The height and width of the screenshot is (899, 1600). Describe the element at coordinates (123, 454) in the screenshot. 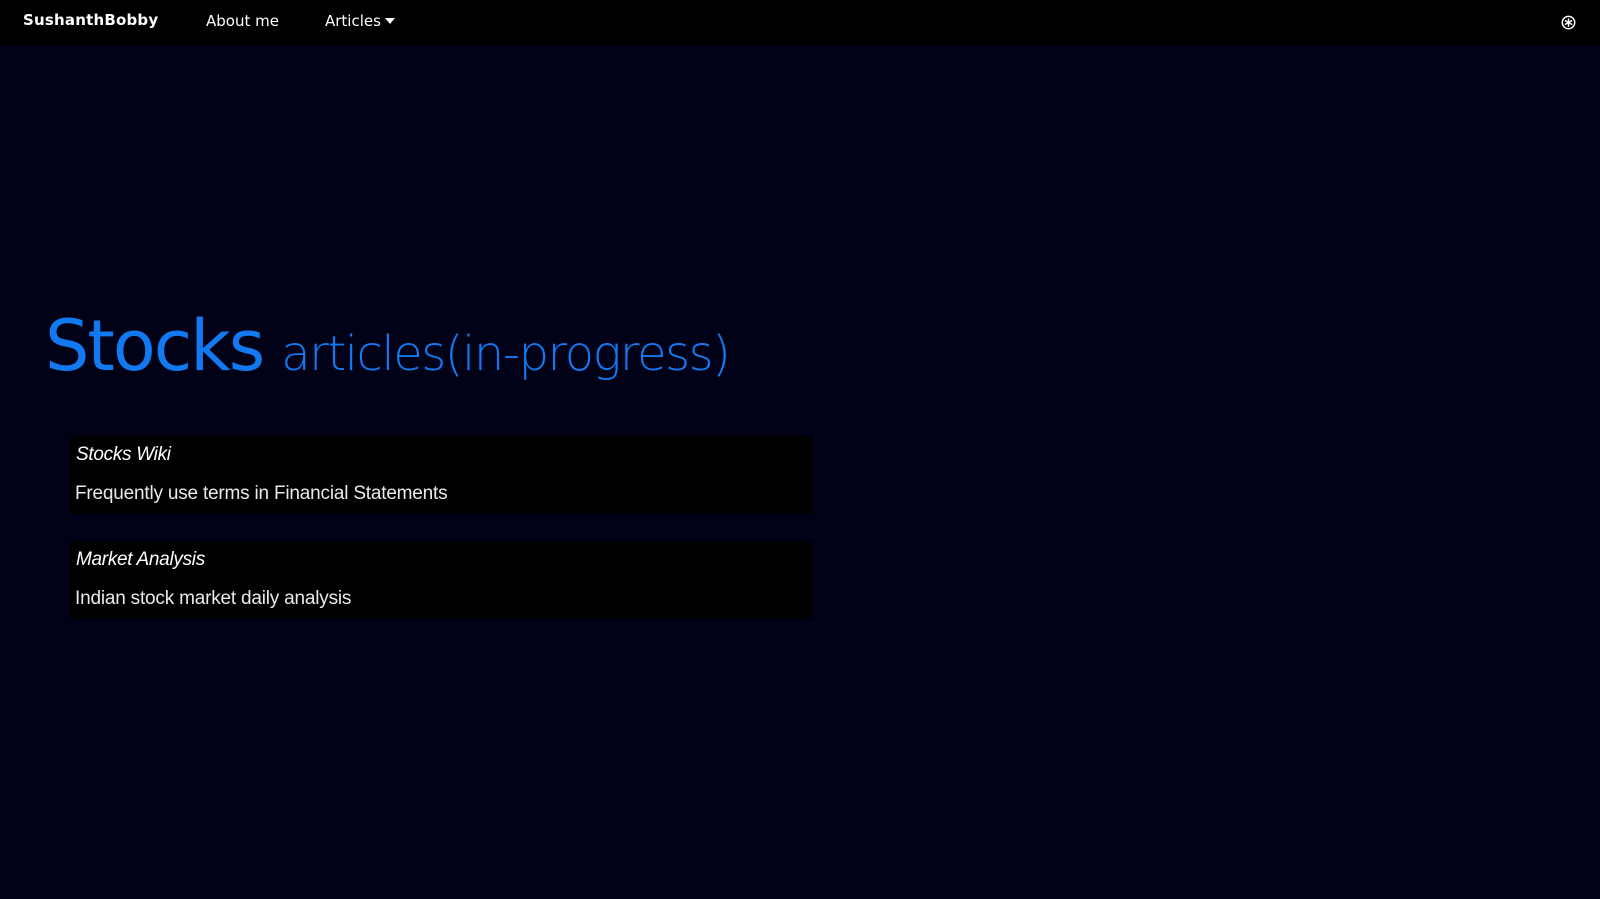

I see `article-card-title: Stocks Wiki` at that location.